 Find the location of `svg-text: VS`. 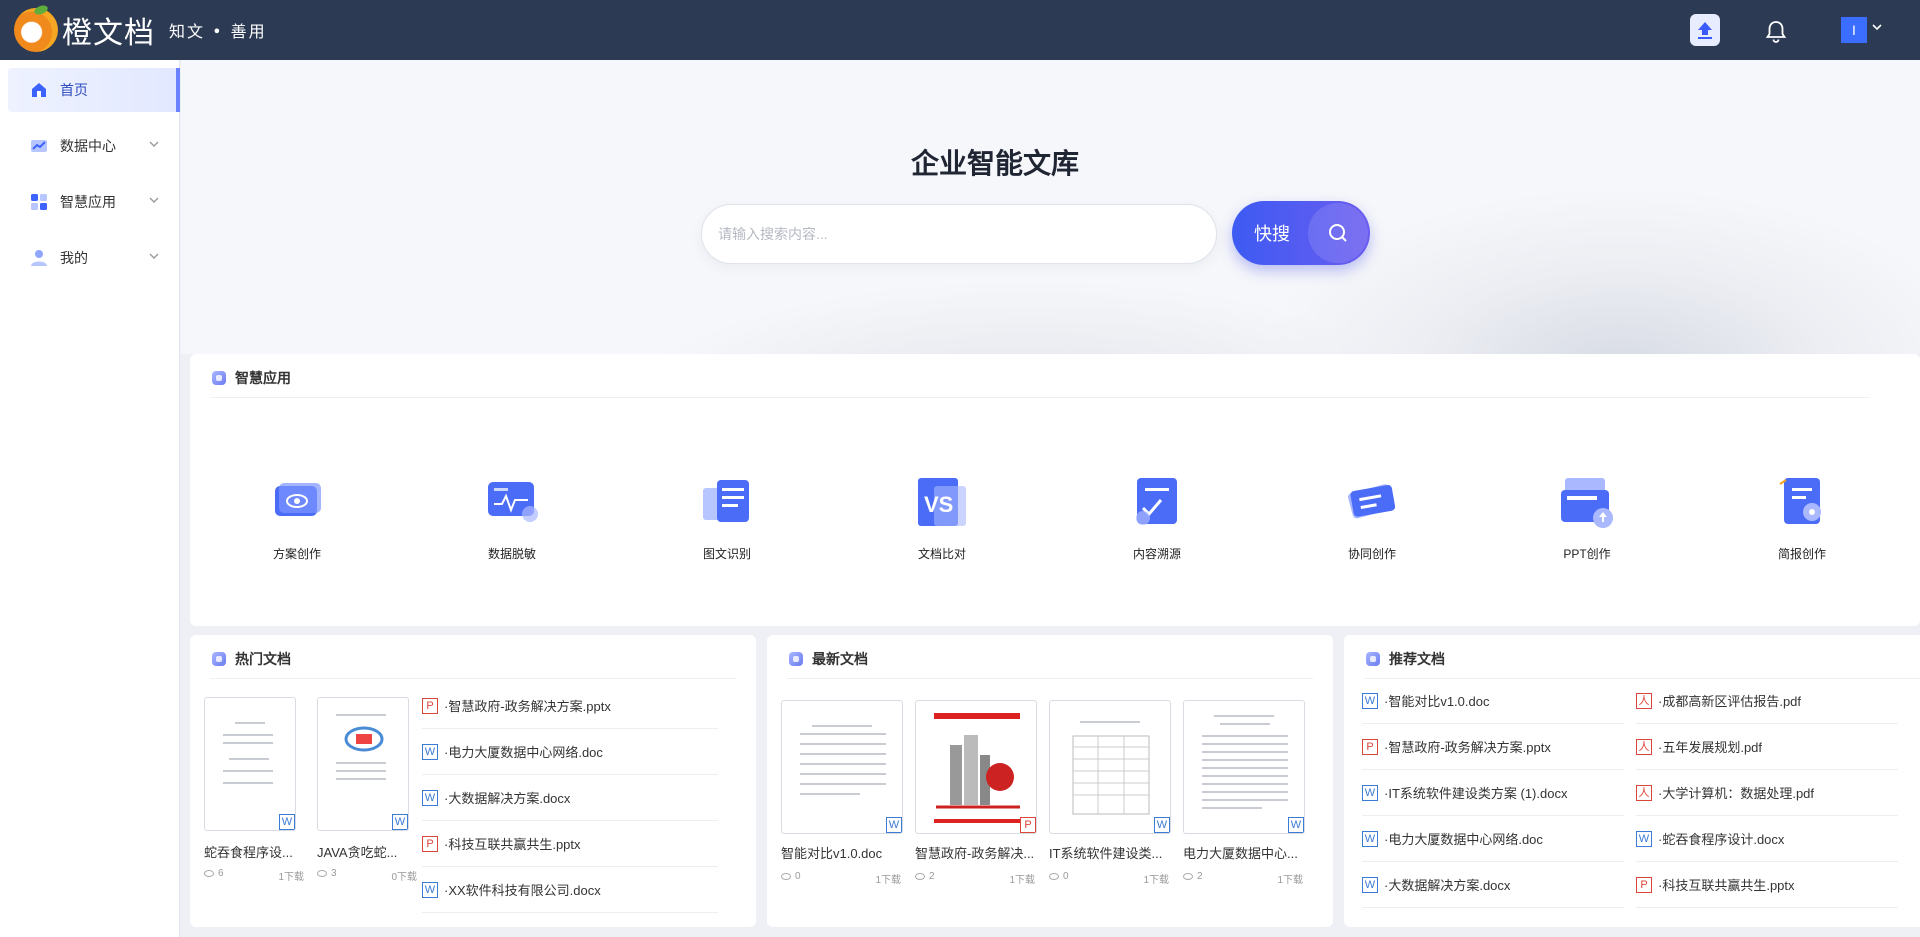

svg-text: VS is located at coordinates (938, 504).